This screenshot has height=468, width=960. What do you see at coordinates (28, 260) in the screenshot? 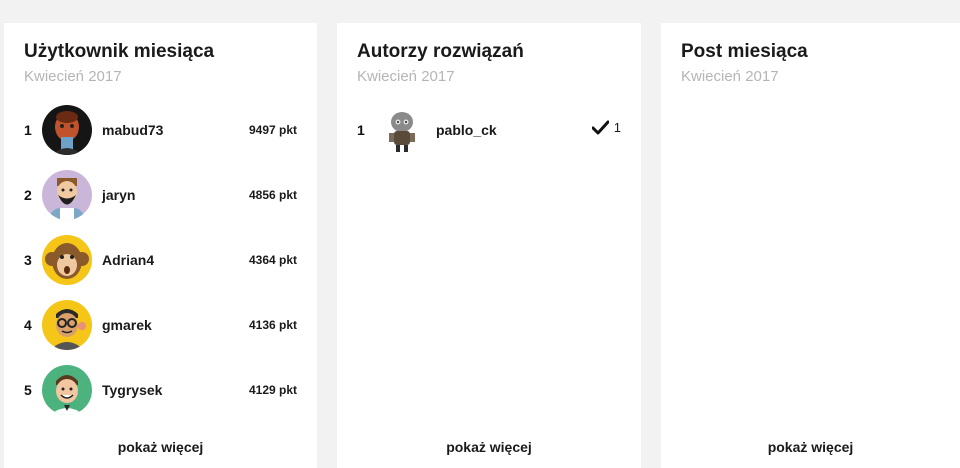
I see `rank-number: 3` at bounding box center [28, 260].